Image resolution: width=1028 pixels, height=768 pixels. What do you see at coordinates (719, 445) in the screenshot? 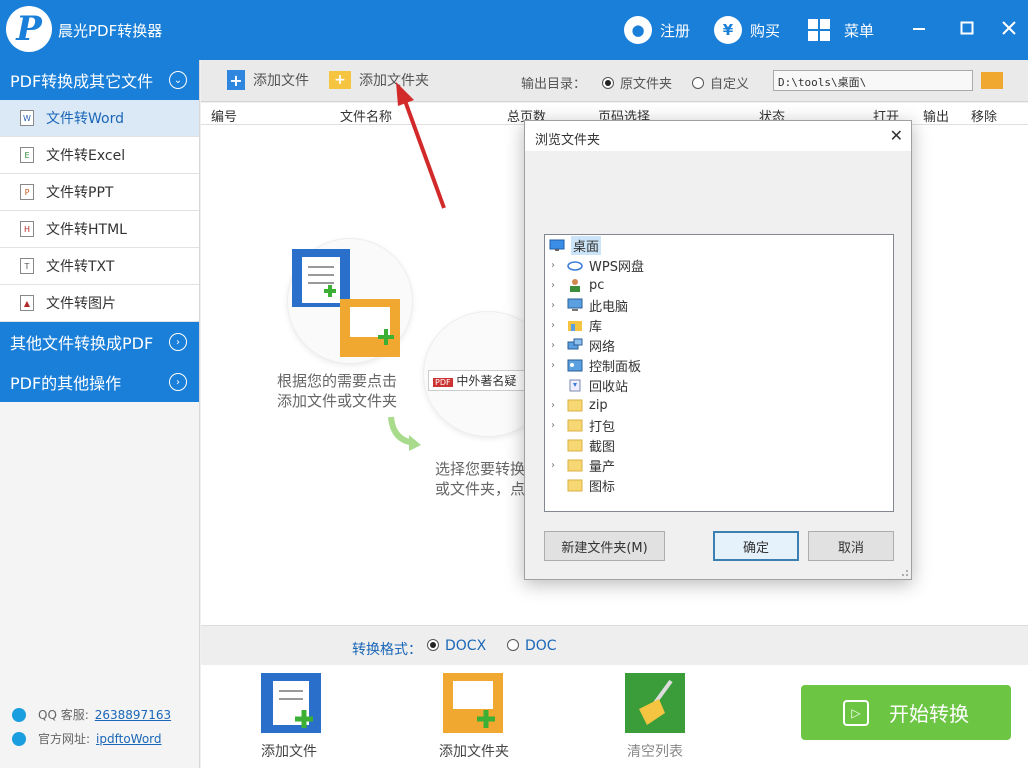
I see `tree-item-folder: 截图` at bounding box center [719, 445].